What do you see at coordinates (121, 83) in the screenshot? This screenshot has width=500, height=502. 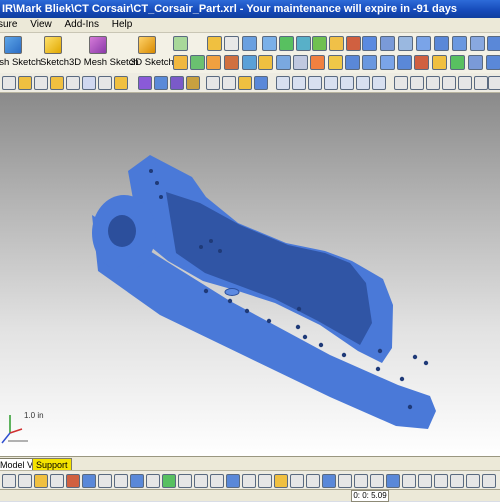 I see `view-tool-8-icon` at bounding box center [121, 83].